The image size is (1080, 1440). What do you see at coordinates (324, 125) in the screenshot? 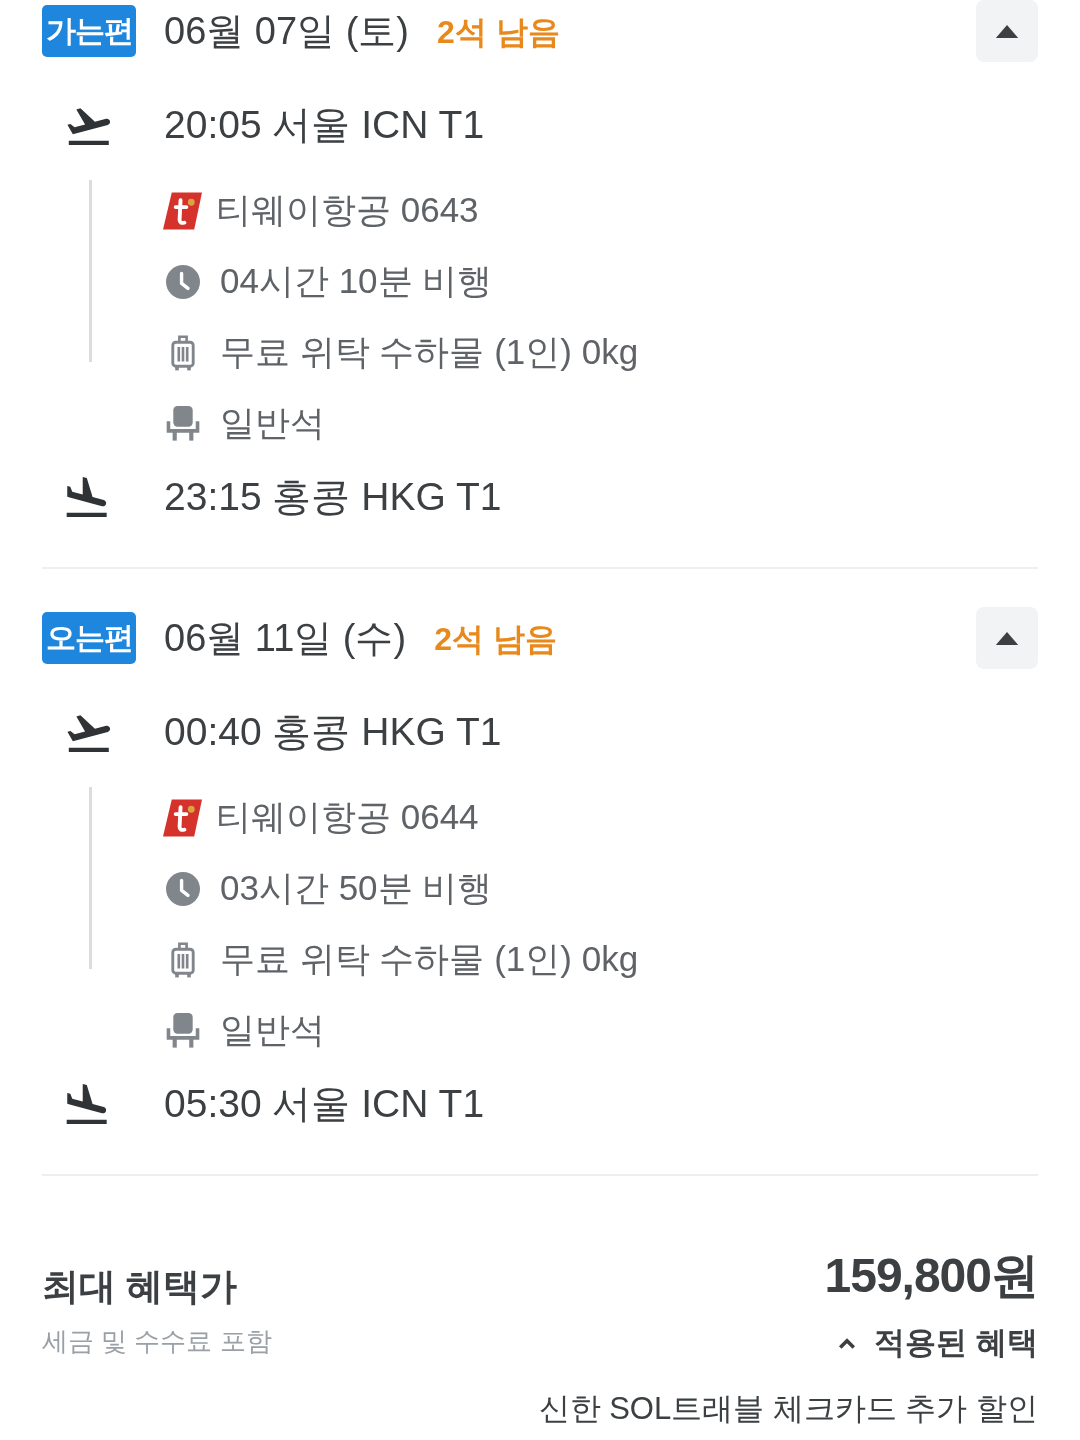
I see `departure-time-airport: 20:05 서울 ICN T1` at bounding box center [324, 125].